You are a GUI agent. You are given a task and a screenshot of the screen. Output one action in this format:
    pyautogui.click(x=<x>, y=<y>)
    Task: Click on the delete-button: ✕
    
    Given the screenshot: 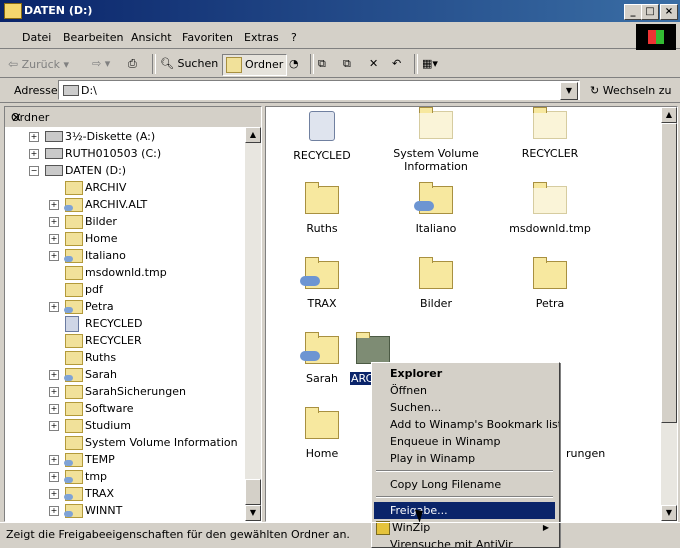 What is the action you would take?
    pyautogui.click(x=373, y=64)
    